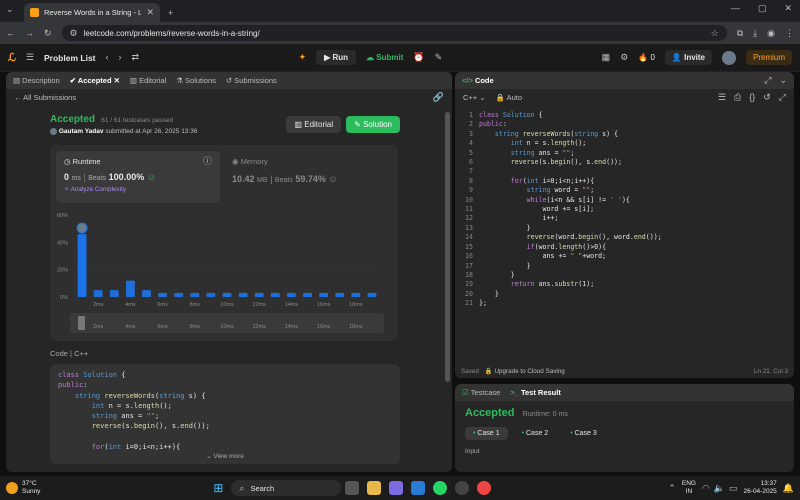 The width and height of the screenshot is (800, 500). Describe the element at coordinates (12, 488) in the screenshot. I see `weather-sun-icon` at that location.